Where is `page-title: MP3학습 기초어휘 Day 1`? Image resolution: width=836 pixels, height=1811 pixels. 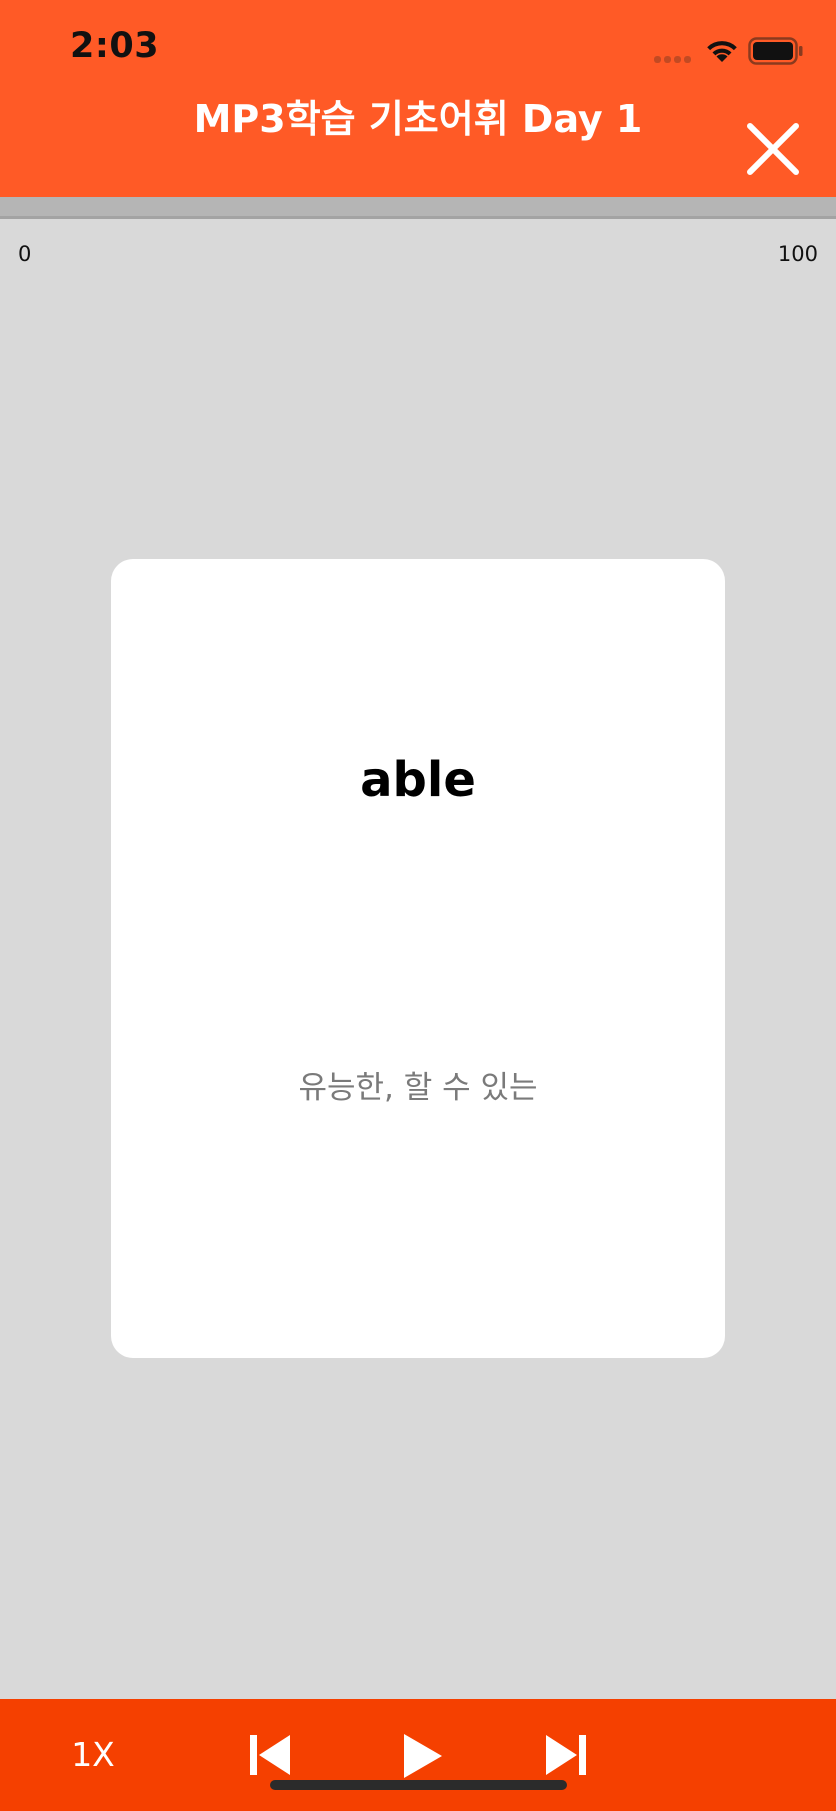
page-title: MP3학습 기초어휘 Day 1 is located at coordinates (418, 119).